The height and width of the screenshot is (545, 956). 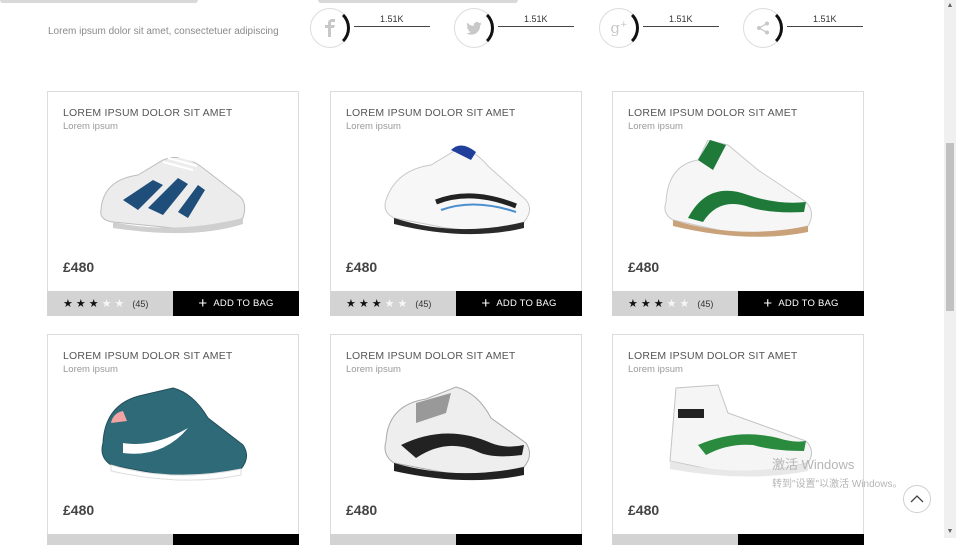 What do you see at coordinates (950, 227) in the screenshot?
I see `scrollbar-thumb` at bounding box center [950, 227].